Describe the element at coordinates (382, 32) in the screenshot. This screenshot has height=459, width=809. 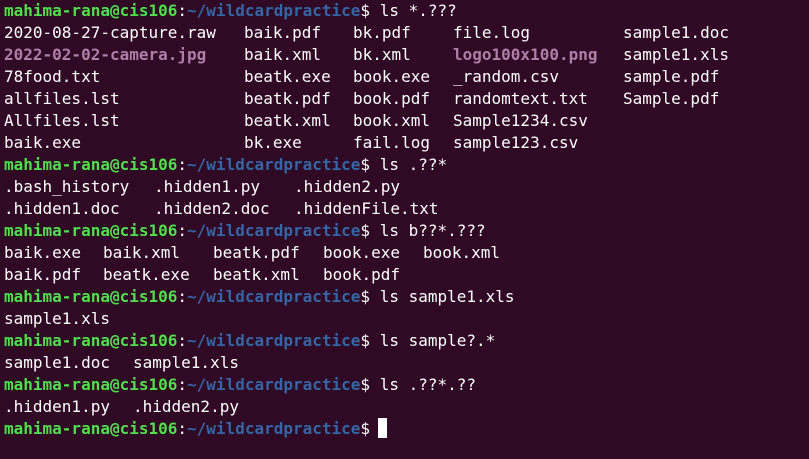
I see `file-entry: bk.pdf` at that location.